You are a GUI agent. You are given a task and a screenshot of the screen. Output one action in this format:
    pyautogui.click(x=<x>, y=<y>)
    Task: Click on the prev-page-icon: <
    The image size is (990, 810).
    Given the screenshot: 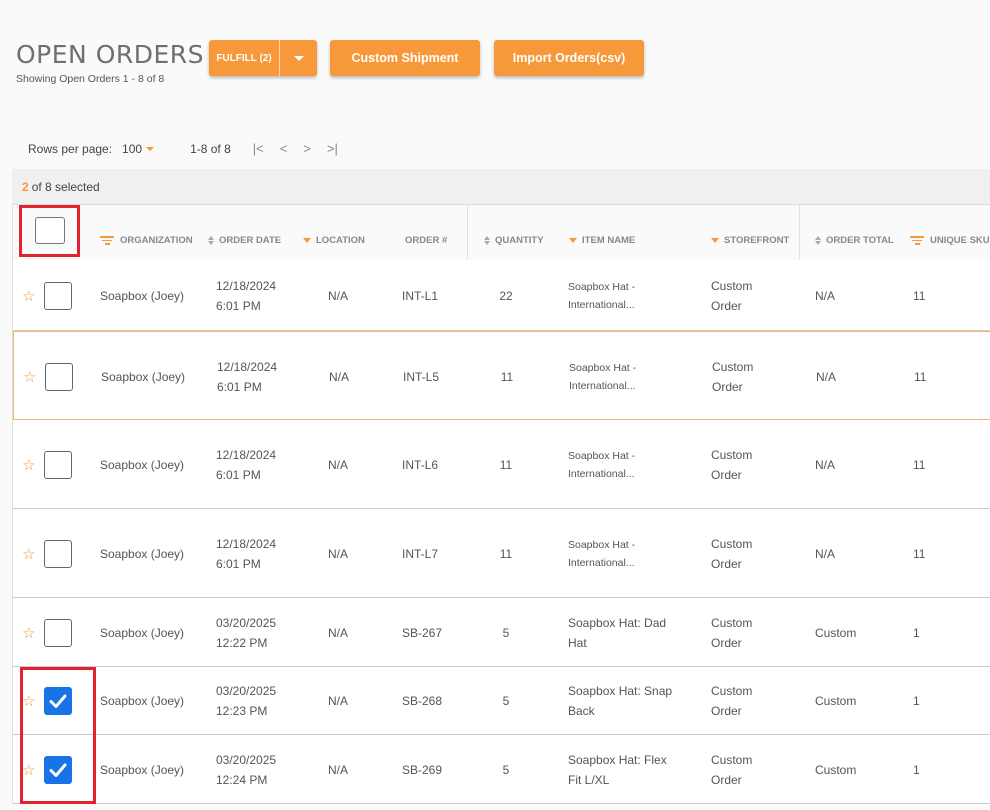 What is the action you would take?
    pyautogui.click(x=284, y=148)
    